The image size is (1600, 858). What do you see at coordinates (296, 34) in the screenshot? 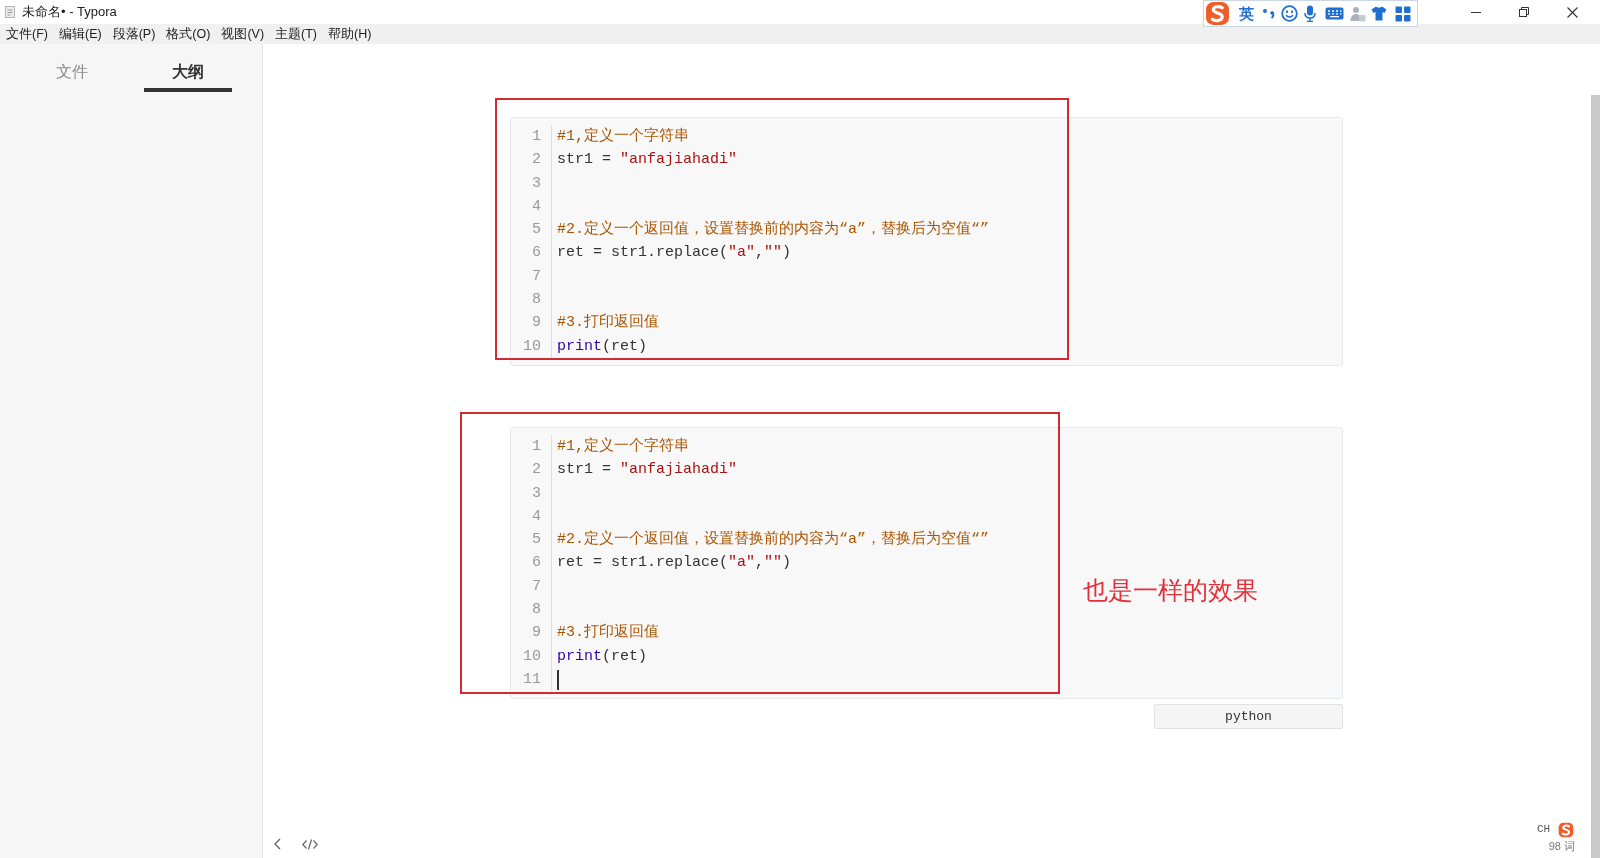
I see `menu-item: 主题(T)` at bounding box center [296, 34].